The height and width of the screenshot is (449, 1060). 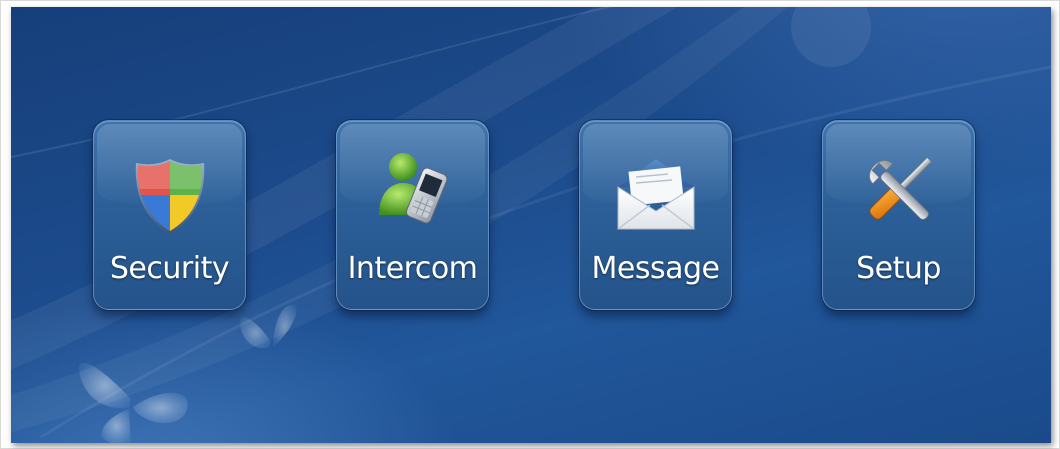 What do you see at coordinates (169, 268) in the screenshot?
I see `security-label: Security` at bounding box center [169, 268].